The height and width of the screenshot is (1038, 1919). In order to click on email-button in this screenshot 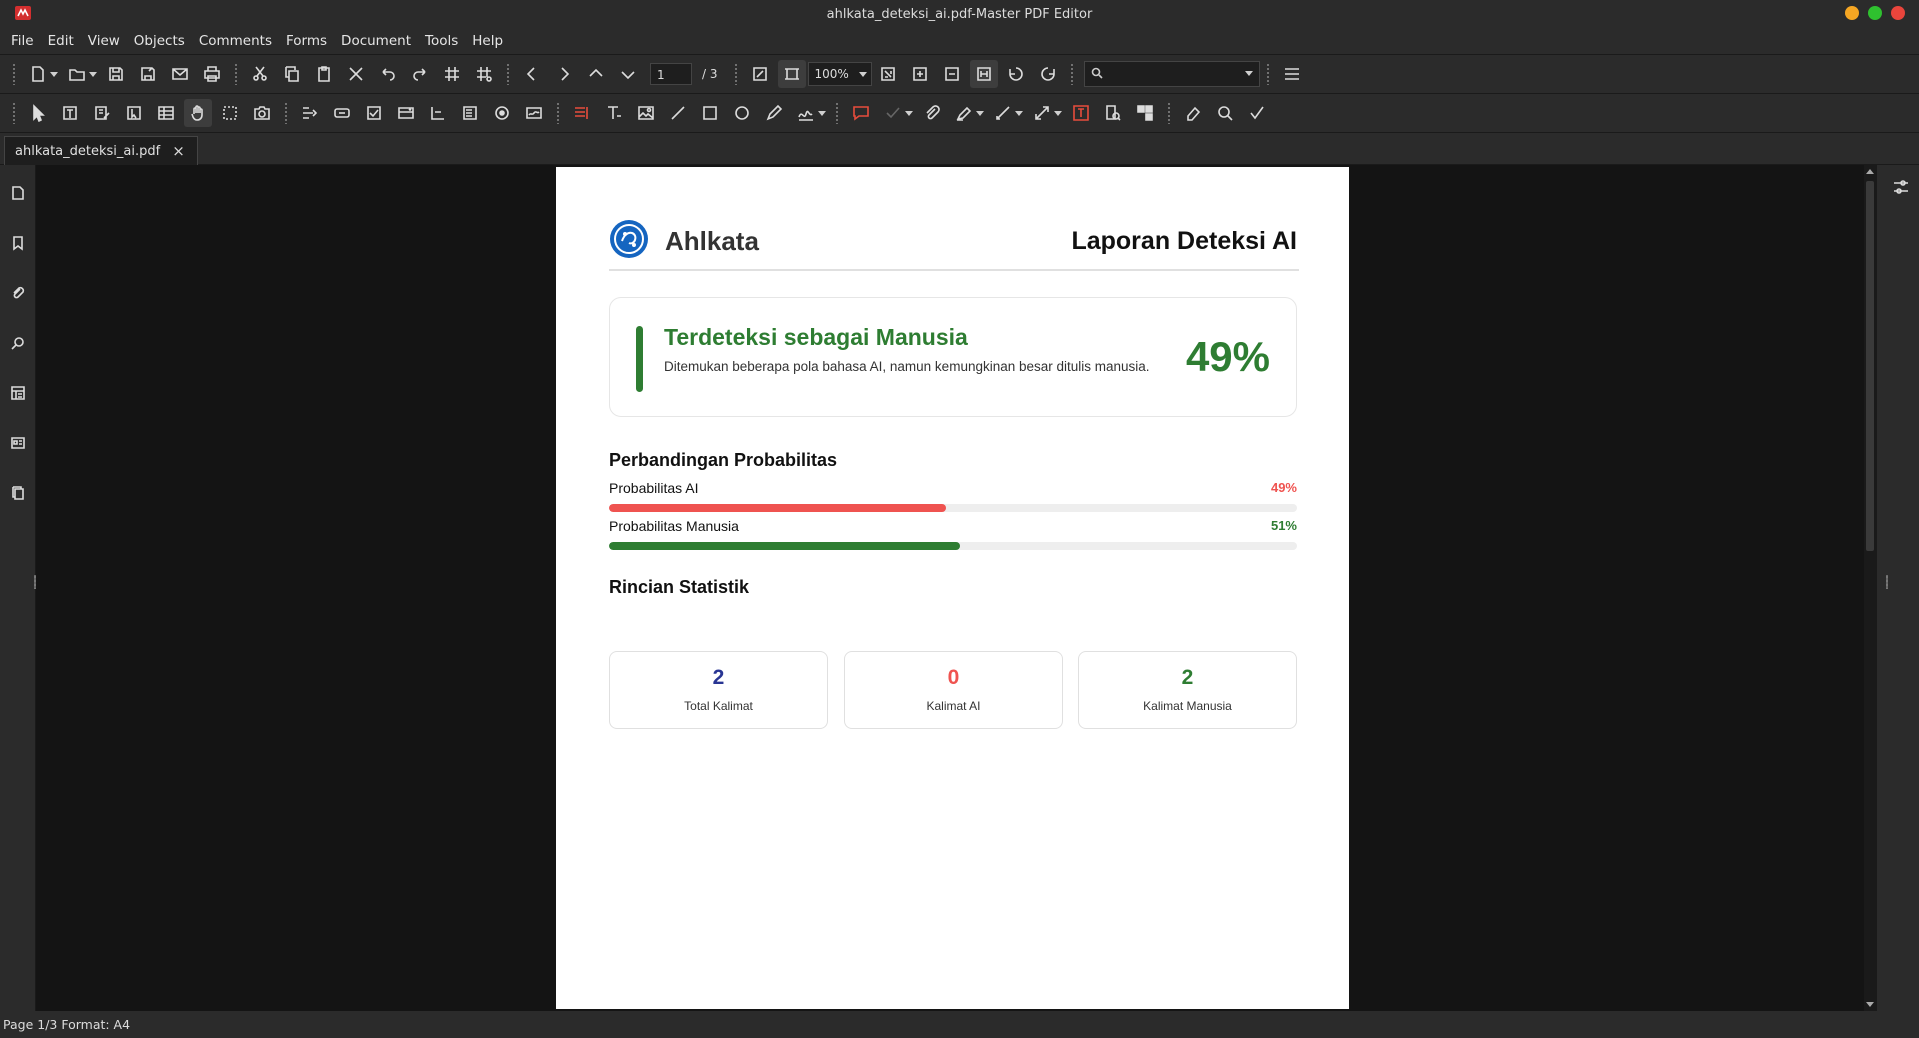, I will do `click(180, 74)`.